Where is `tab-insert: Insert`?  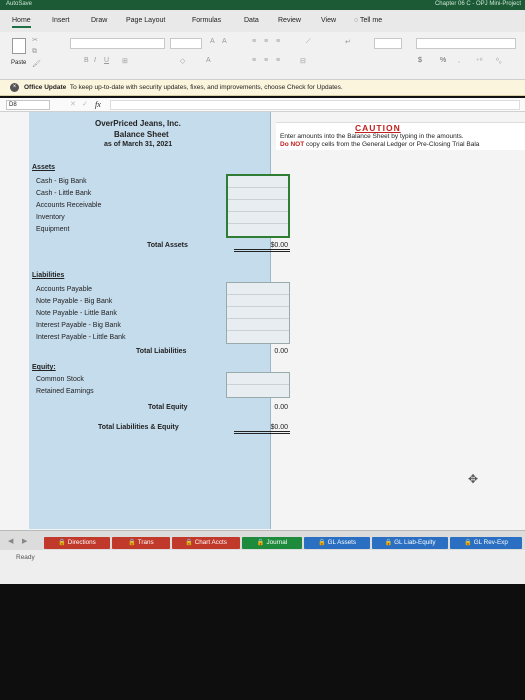 tab-insert: Insert is located at coordinates (61, 20).